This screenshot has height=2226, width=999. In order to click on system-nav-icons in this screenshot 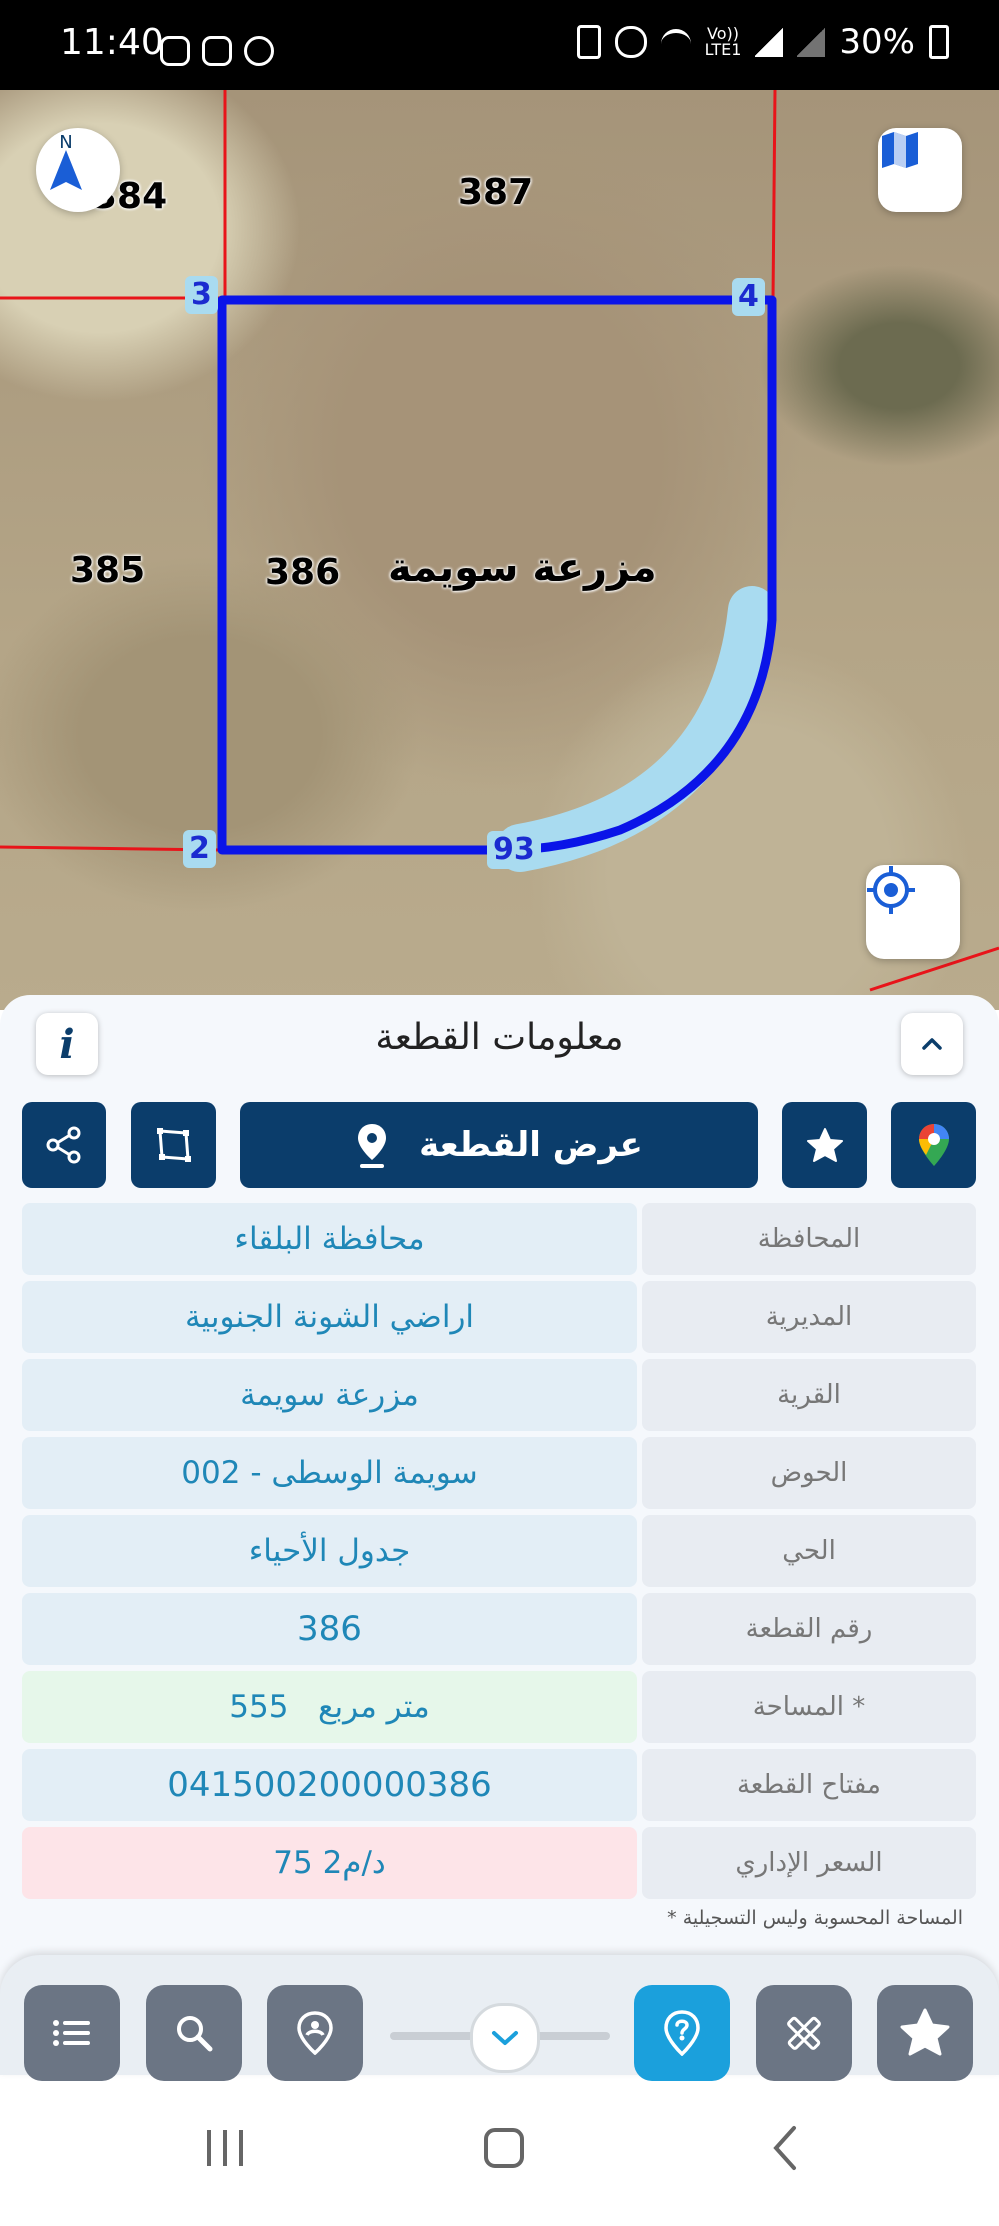, I will do `click(501, 2148)`.